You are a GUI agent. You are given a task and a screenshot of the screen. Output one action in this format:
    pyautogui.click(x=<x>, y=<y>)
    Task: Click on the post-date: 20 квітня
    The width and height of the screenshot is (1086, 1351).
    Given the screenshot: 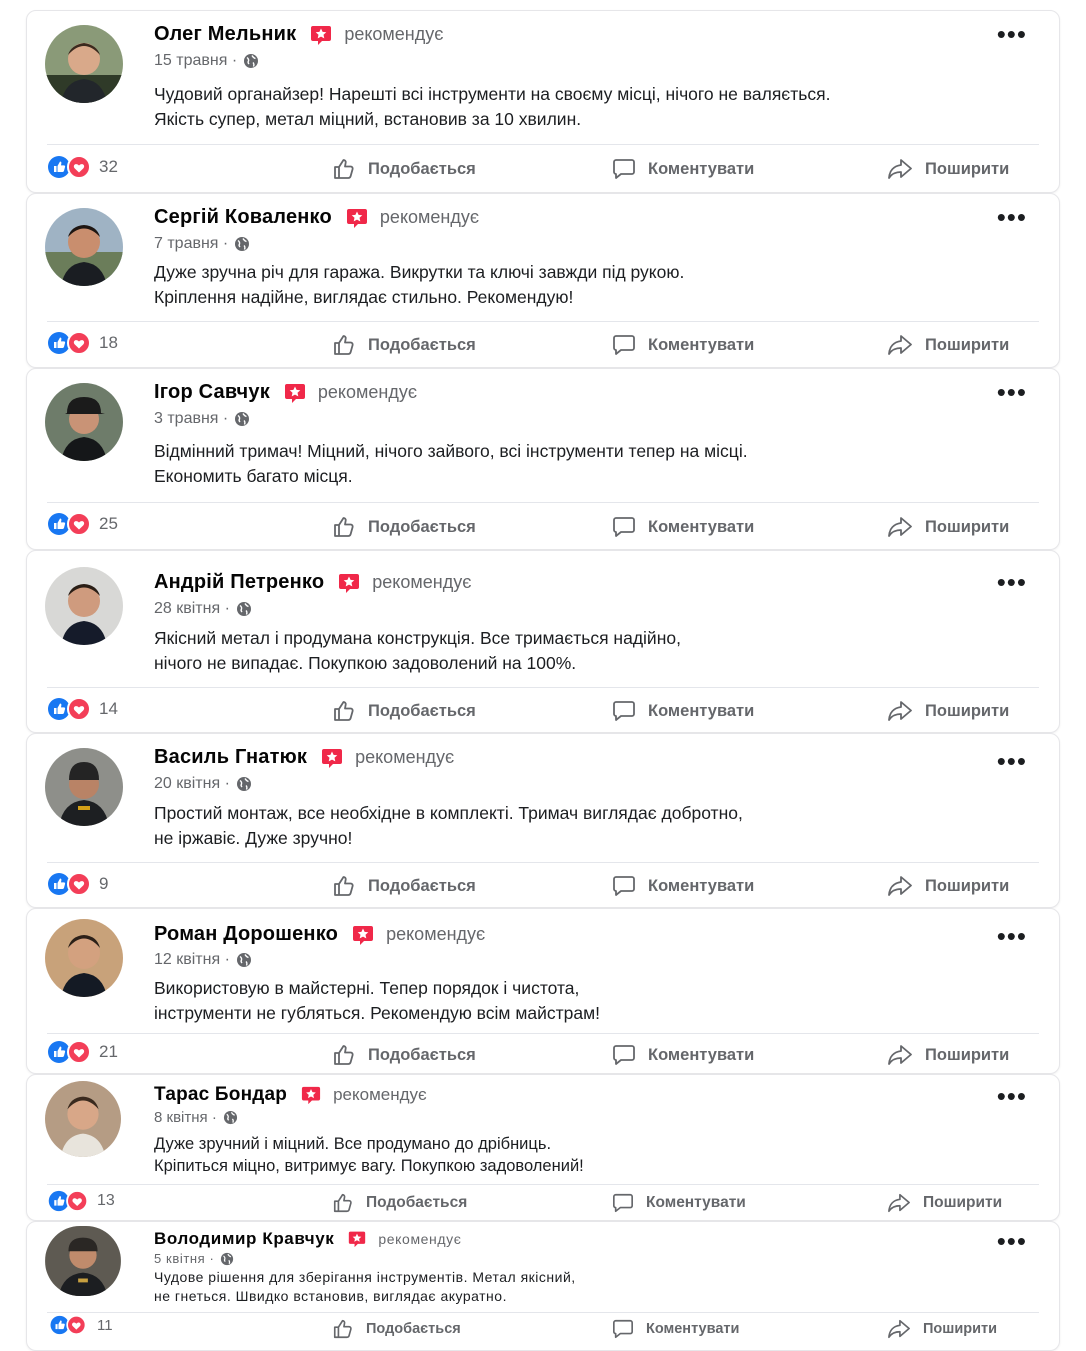 What is the action you would take?
    pyautogui.click(x=187, y=784)
    